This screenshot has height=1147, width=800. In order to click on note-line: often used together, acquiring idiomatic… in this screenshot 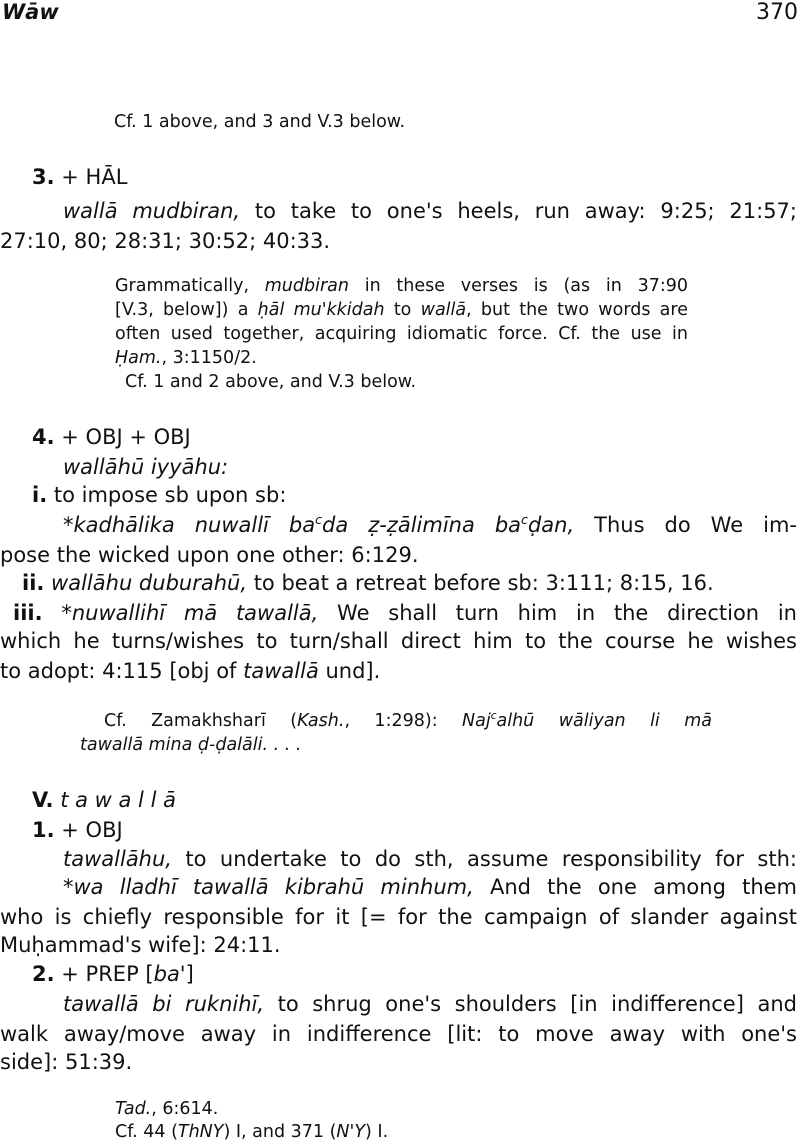, I will do `click(401, 334)`.